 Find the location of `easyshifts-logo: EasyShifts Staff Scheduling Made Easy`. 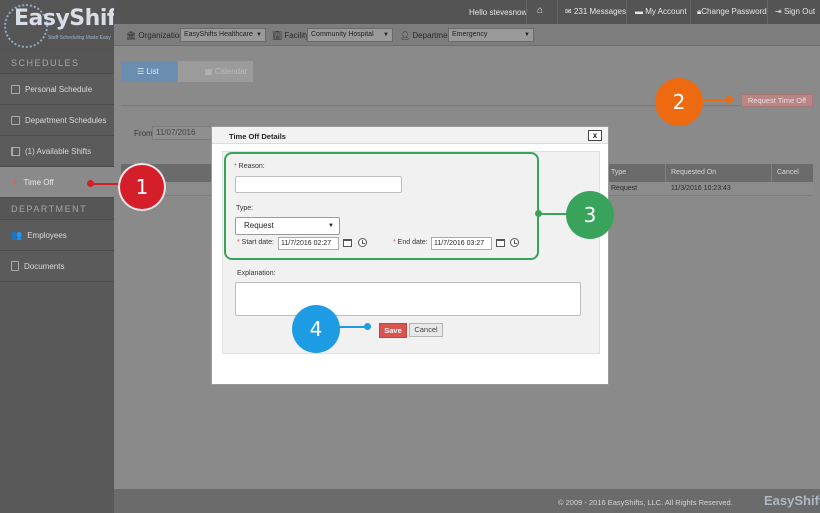

easyshifts-logo: EasyShifts Staff Scheduling Made Easy is located at coordinates (69, 26).